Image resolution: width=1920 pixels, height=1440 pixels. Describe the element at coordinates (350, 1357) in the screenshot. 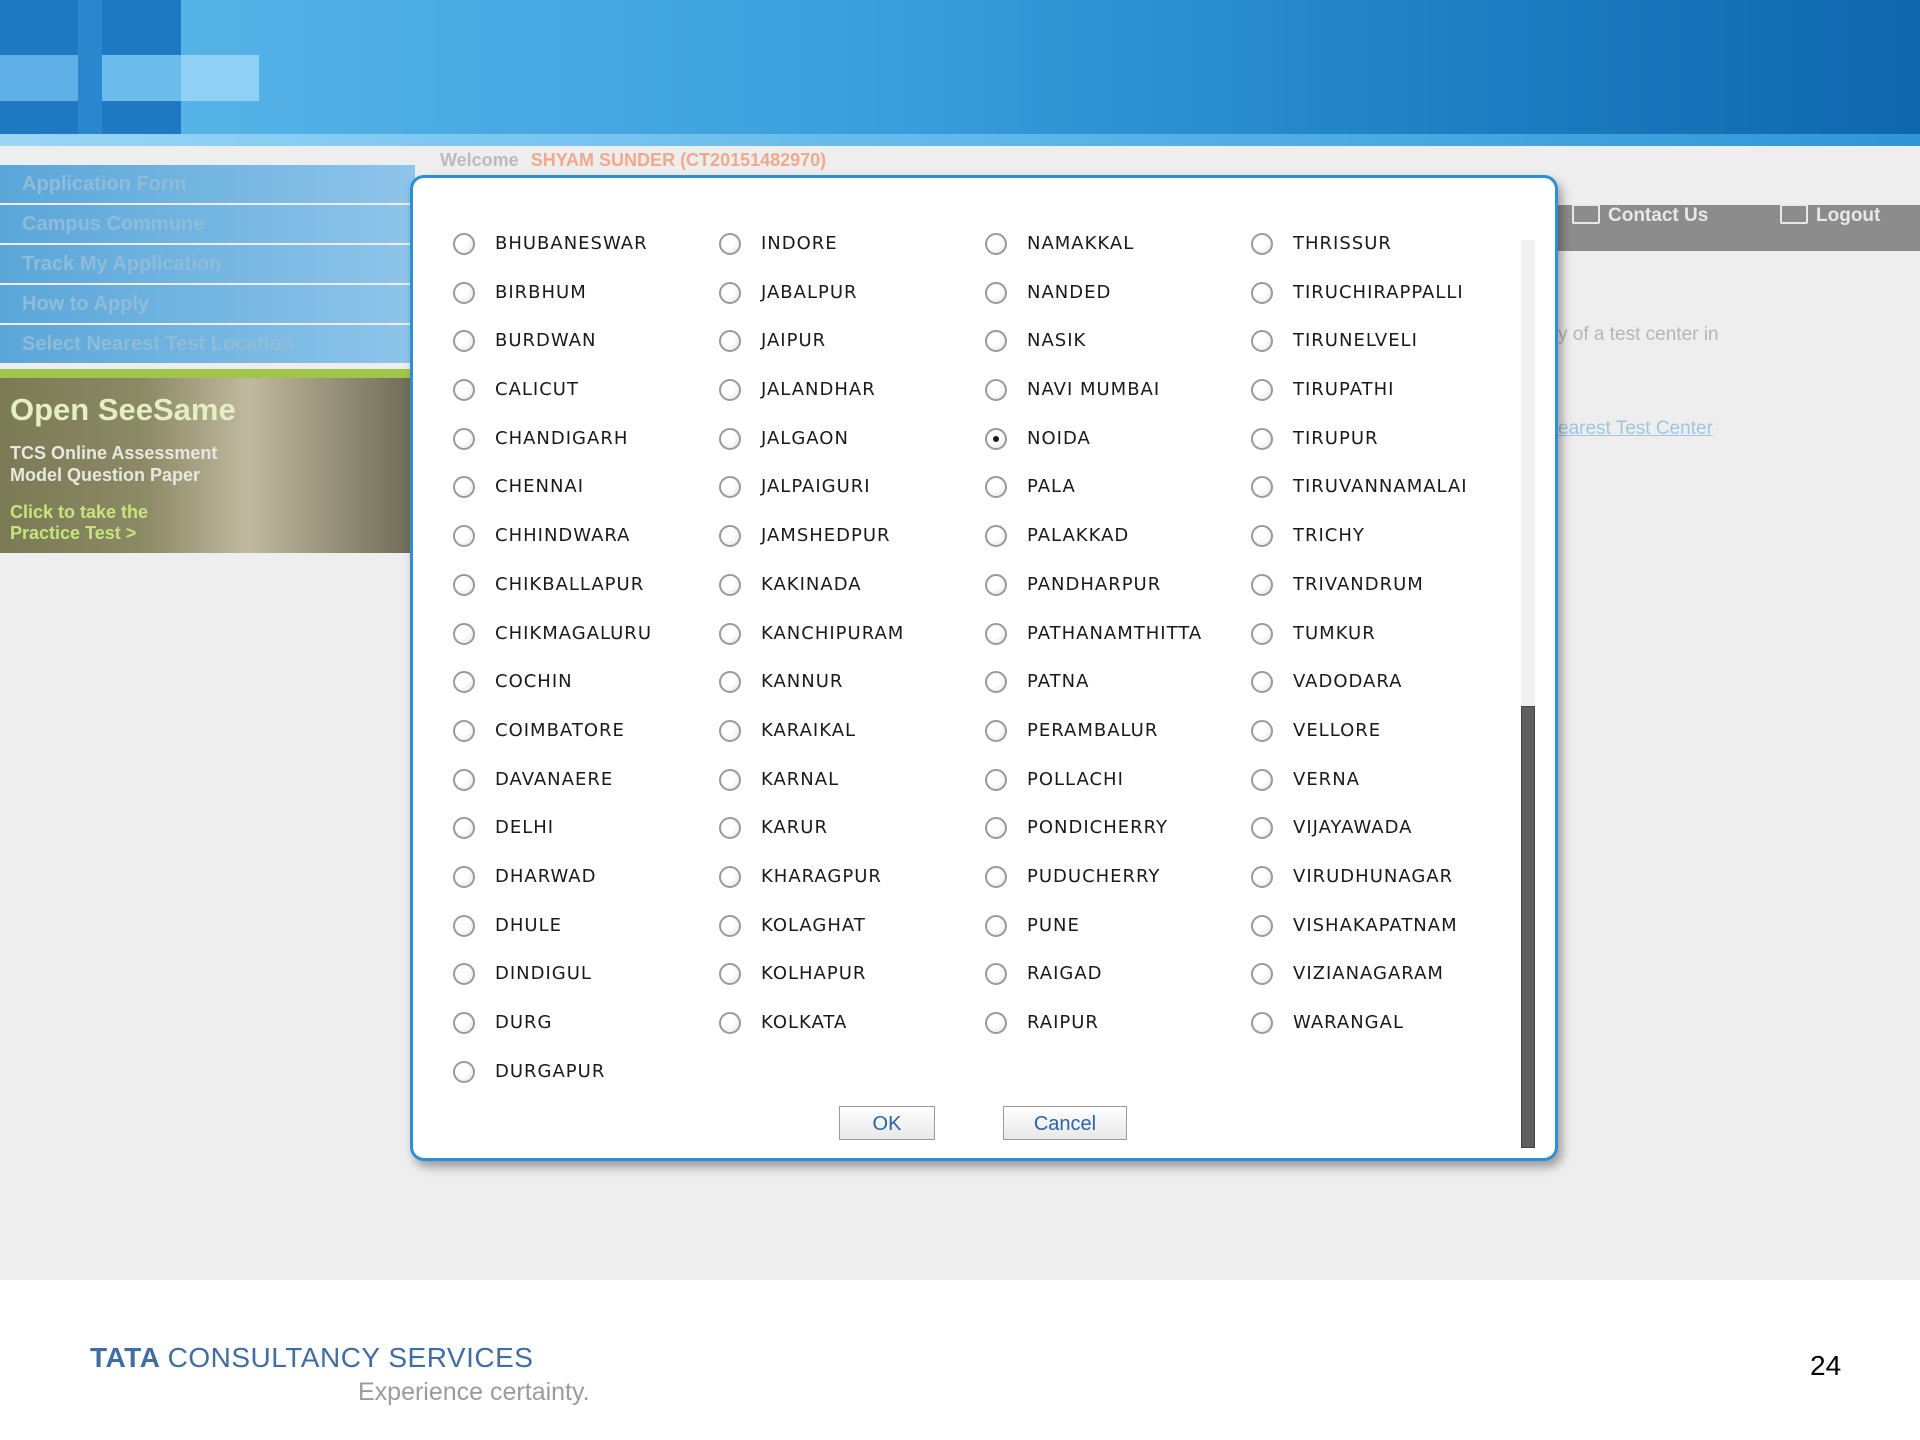

I see `brand-rest: CONSULTANCY SERVICES` at that location.